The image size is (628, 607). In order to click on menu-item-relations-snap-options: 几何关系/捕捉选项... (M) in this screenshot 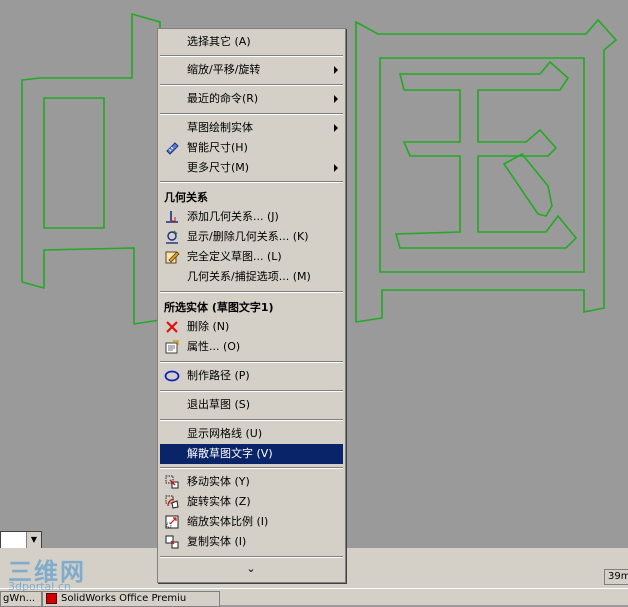, I will do `click(251, 277)`.